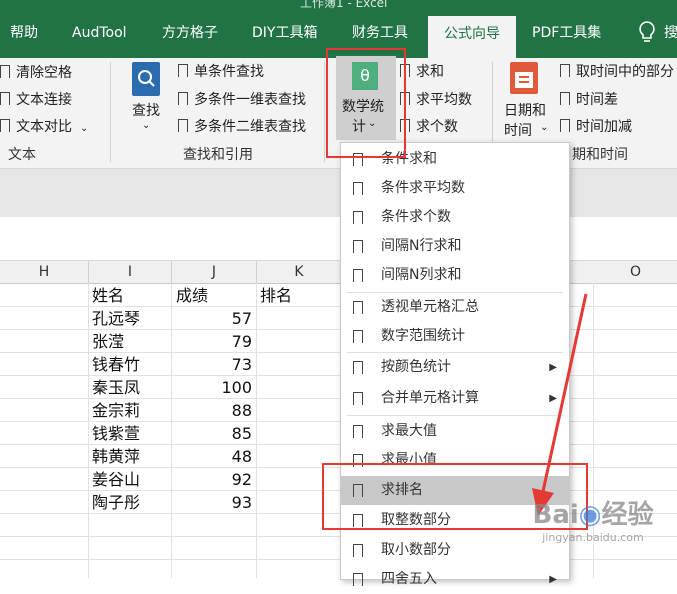  What do you see at coordinates (99, 33) in the screenshot?
I see `tab-audtool: AudTool` at bounding box center [99, 33].